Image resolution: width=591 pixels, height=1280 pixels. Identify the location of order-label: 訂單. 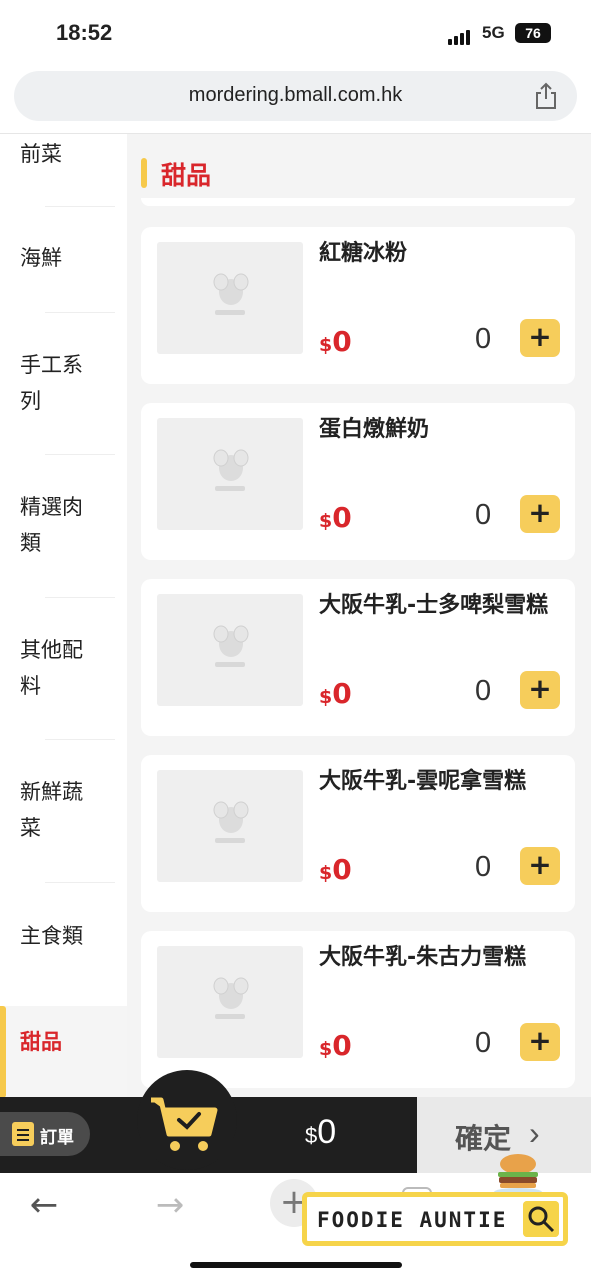
(57, 1138).